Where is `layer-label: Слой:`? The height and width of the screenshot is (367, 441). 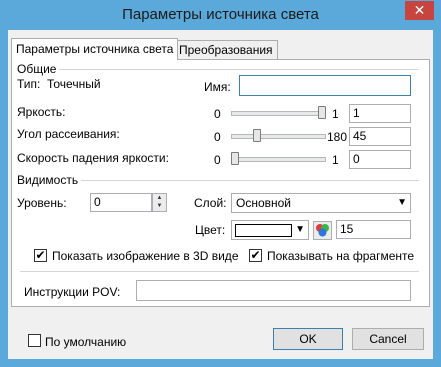
layer-label: Слой: is located at coordinates (210, 203).